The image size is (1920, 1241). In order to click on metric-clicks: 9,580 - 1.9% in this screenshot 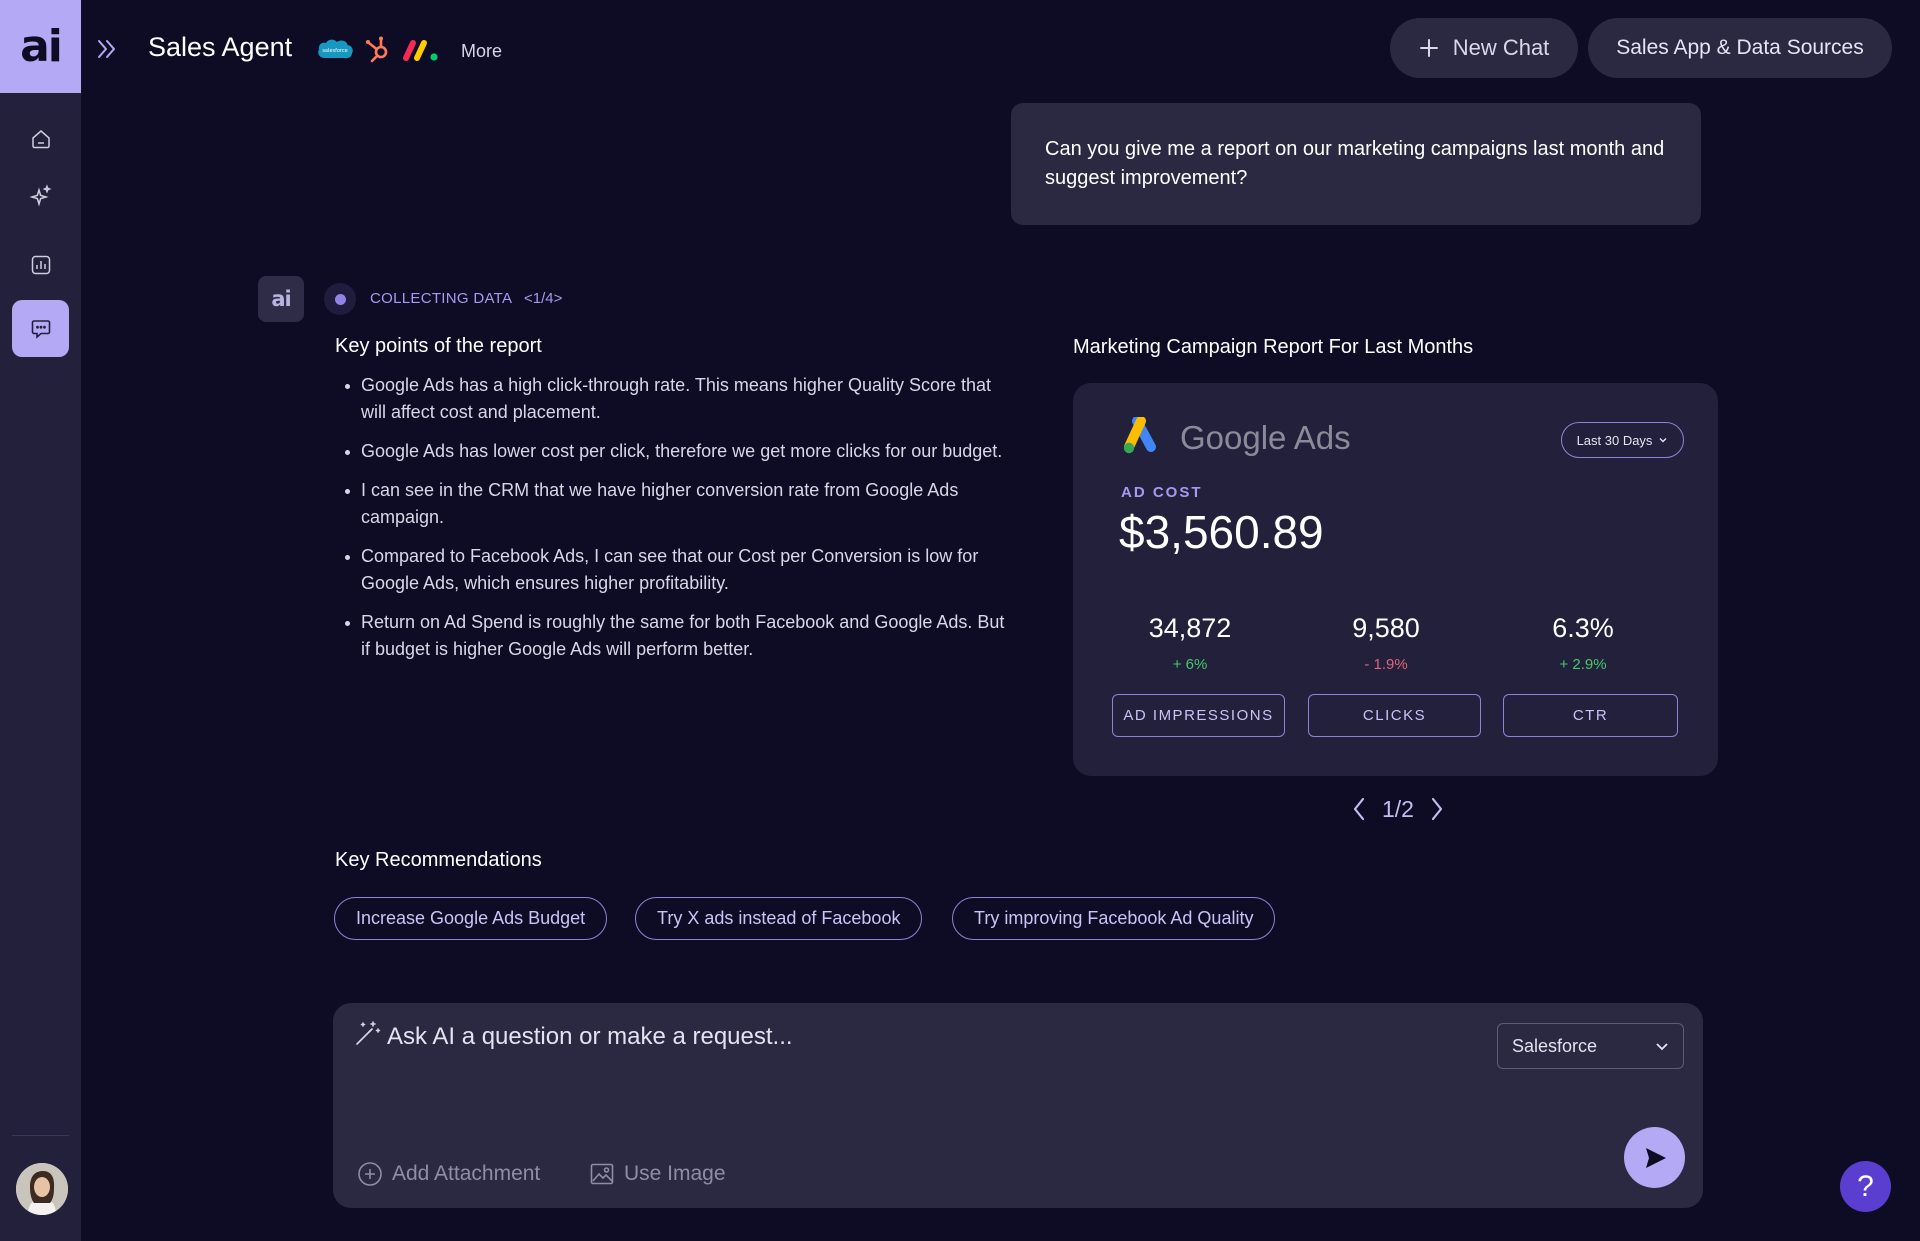, I will do `click(1386, 643)`.